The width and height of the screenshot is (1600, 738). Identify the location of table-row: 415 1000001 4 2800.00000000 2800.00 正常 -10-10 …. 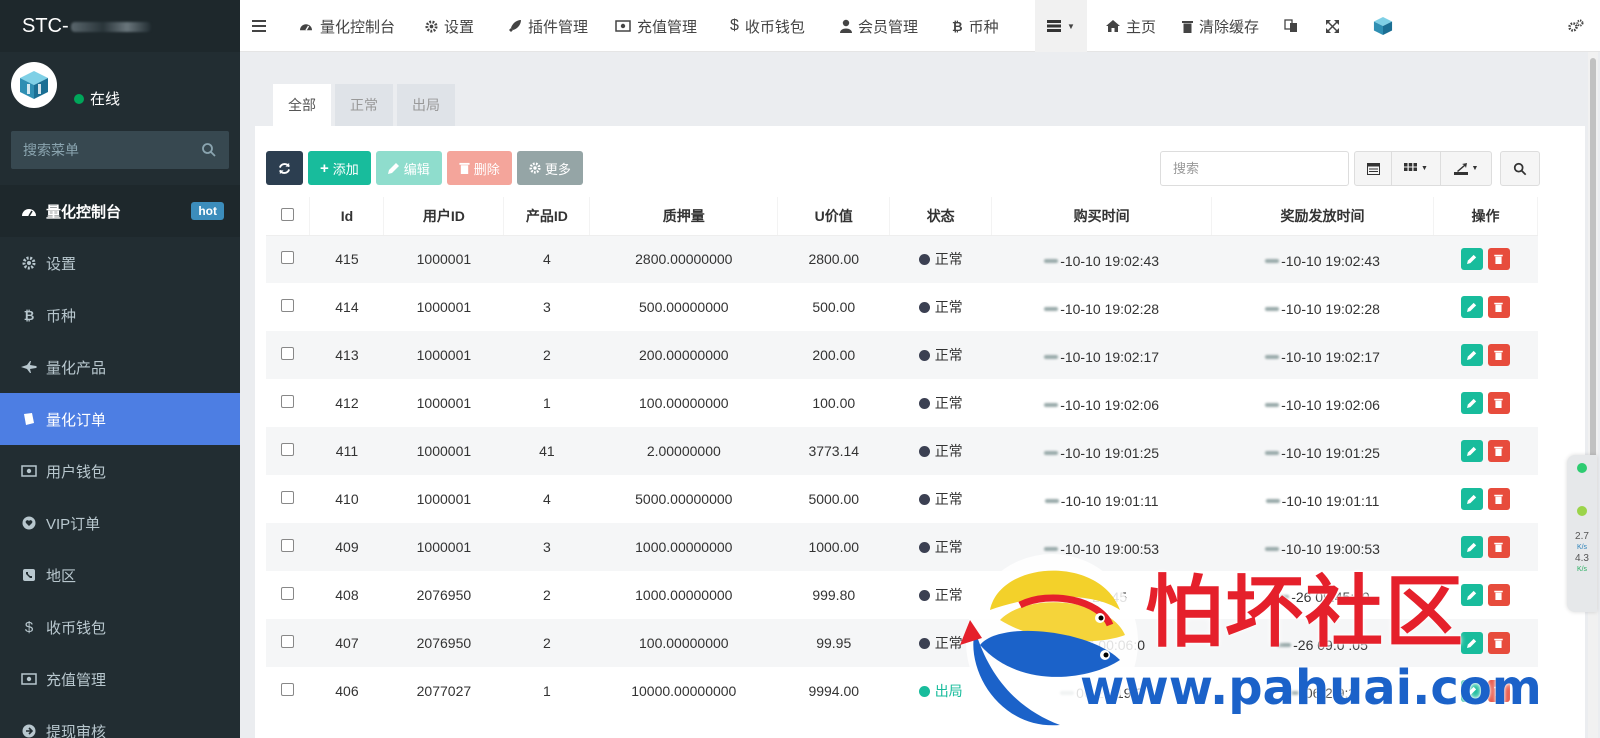
(902, 259).